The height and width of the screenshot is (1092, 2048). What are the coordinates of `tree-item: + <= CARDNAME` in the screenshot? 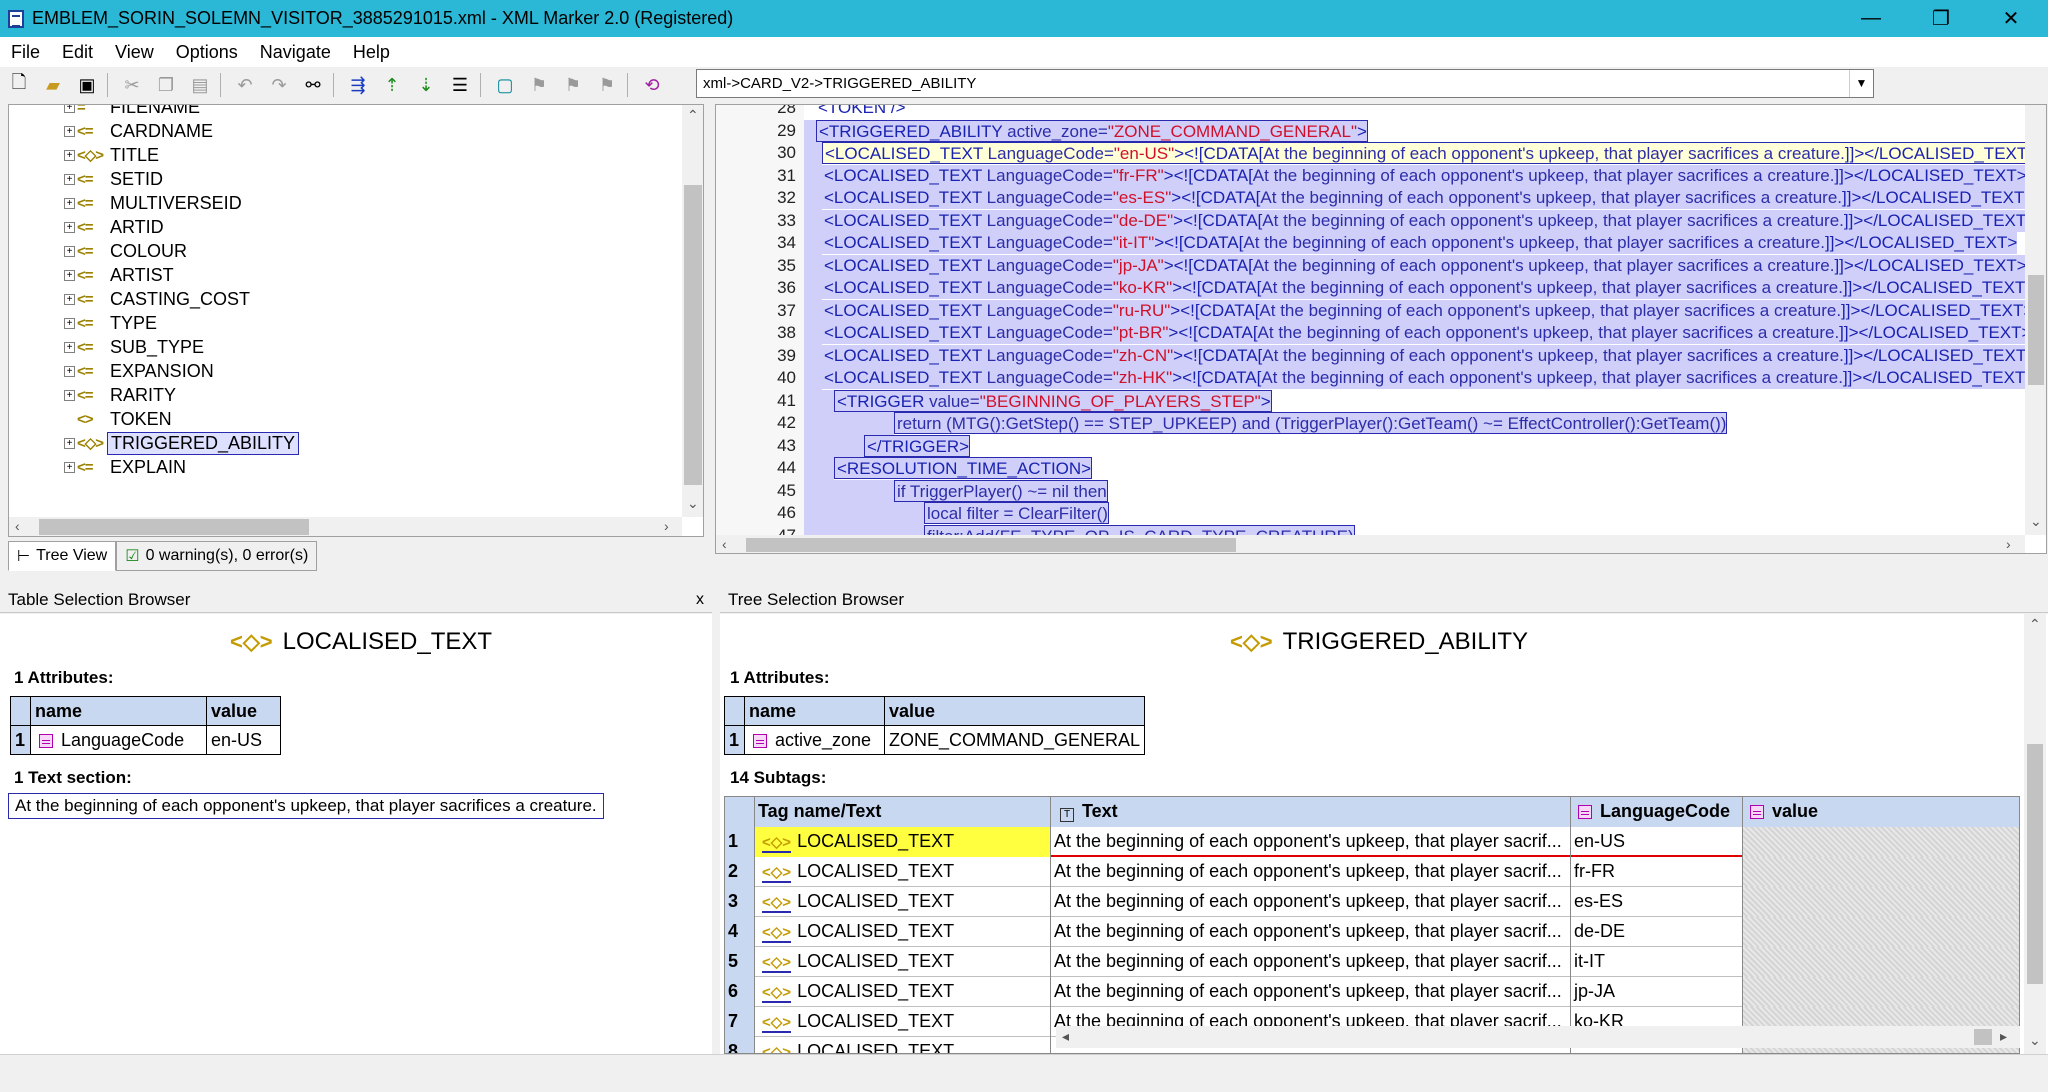 It's located at (112, 131).